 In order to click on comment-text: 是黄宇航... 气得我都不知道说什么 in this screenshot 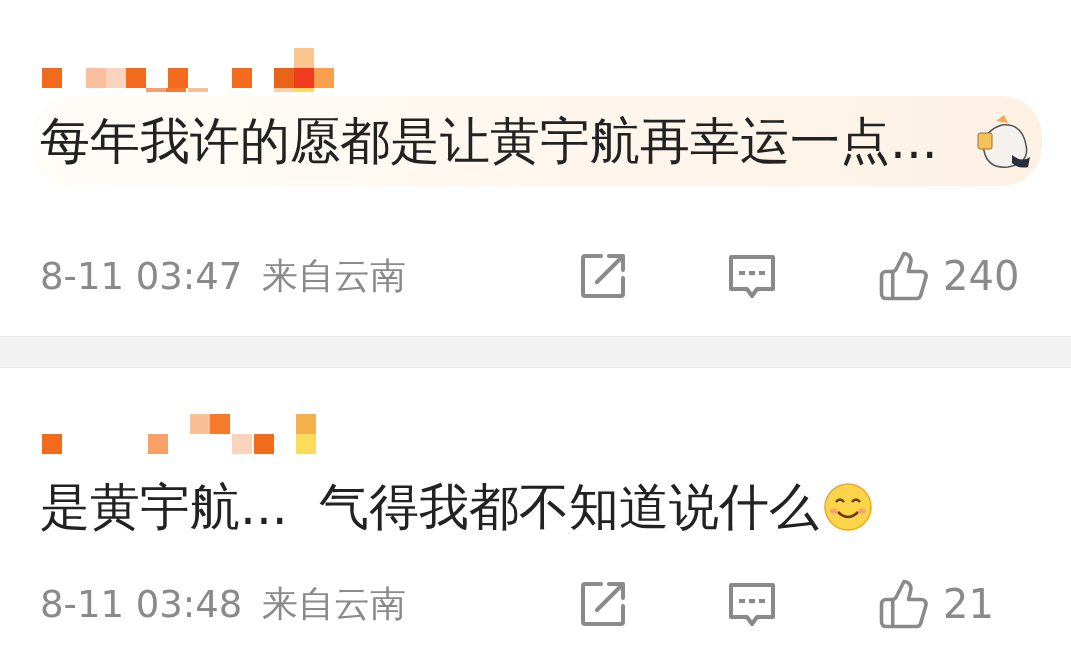, I will do `click(430, 507)`.